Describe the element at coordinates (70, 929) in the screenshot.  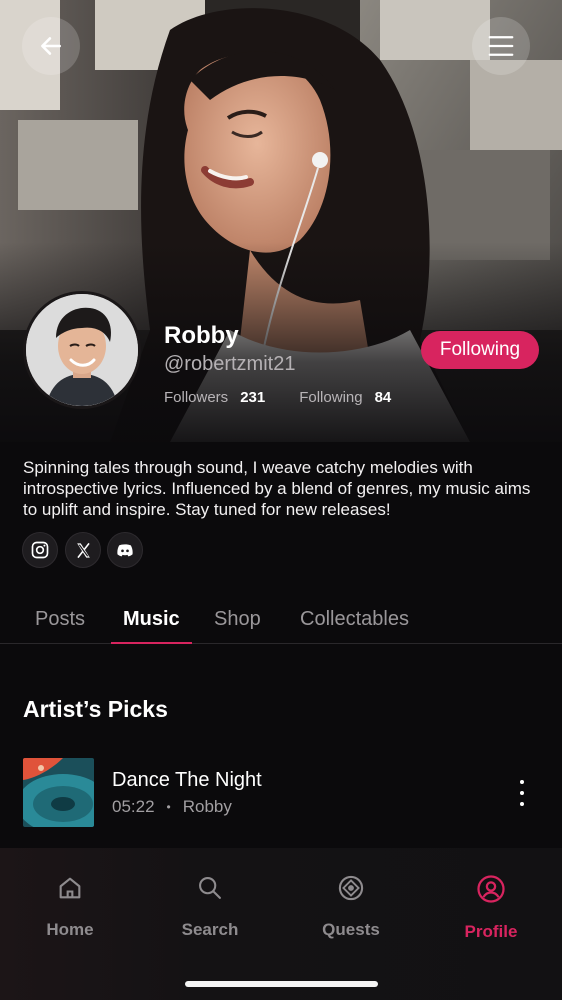
I see `nav-home-label: Home` at that location.